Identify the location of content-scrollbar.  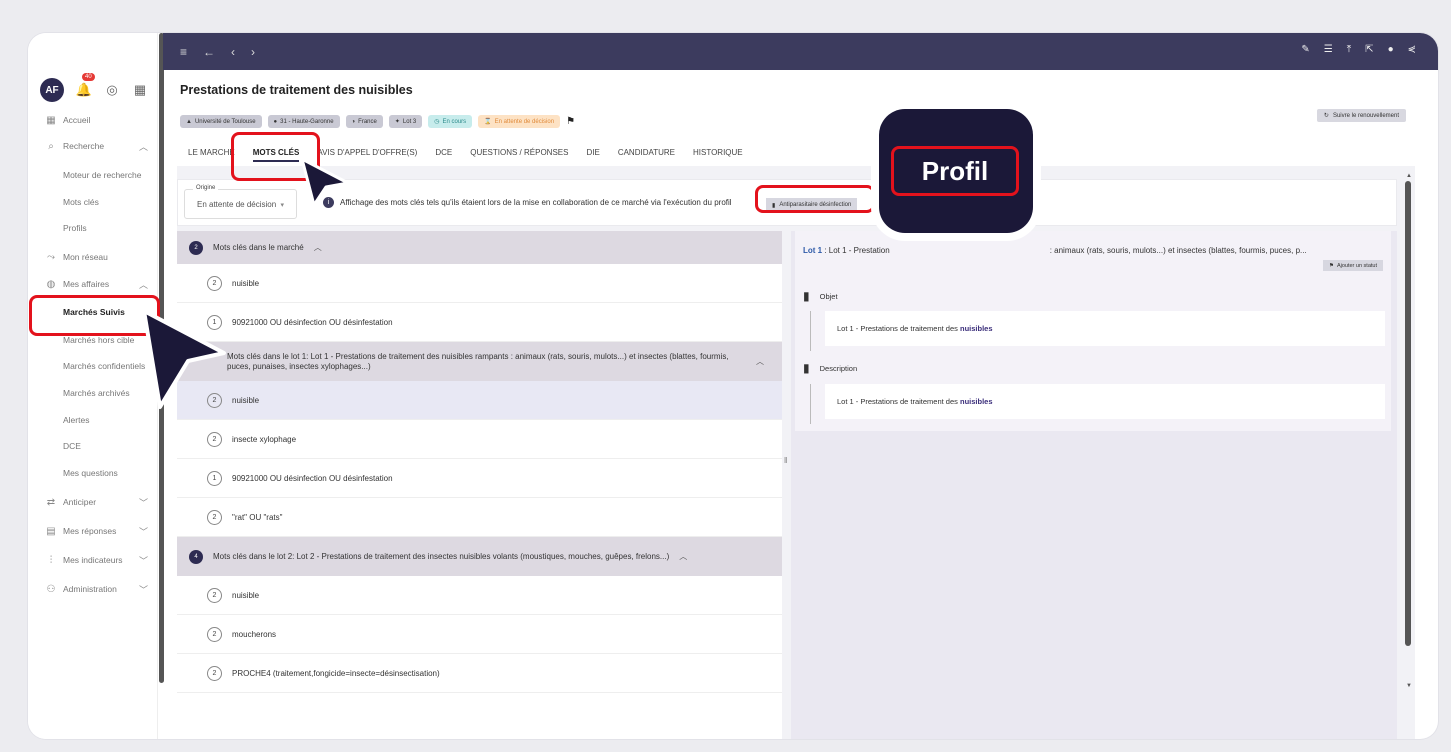
(1408, 413).